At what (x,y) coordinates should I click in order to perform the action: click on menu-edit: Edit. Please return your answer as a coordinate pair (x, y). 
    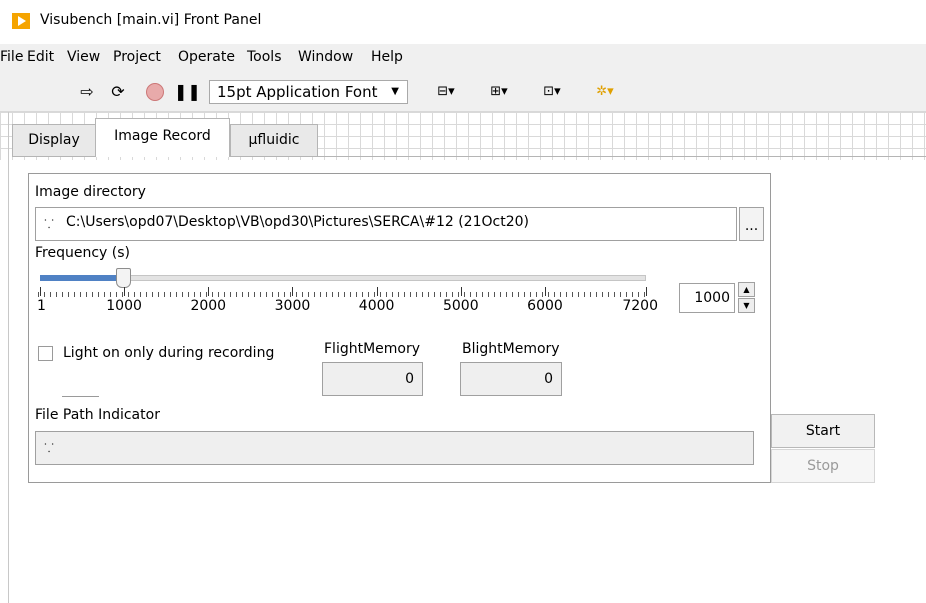
    Looking at the image, I should click on (40, 57).